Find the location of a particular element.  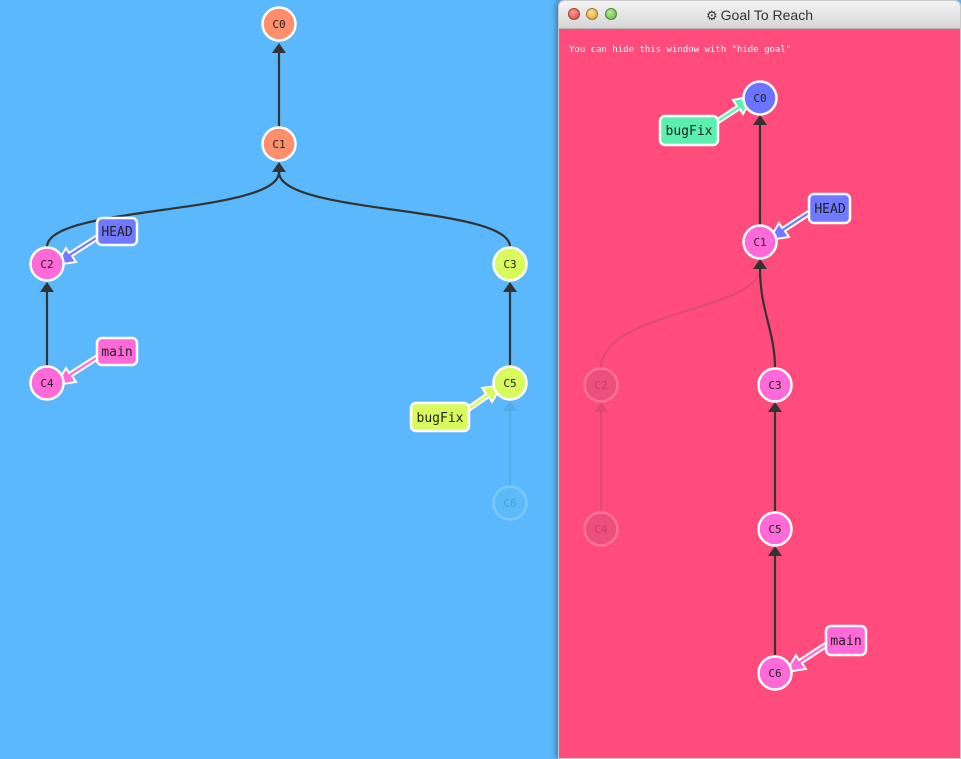

ref-arrows is located at coordinates (279, 323).